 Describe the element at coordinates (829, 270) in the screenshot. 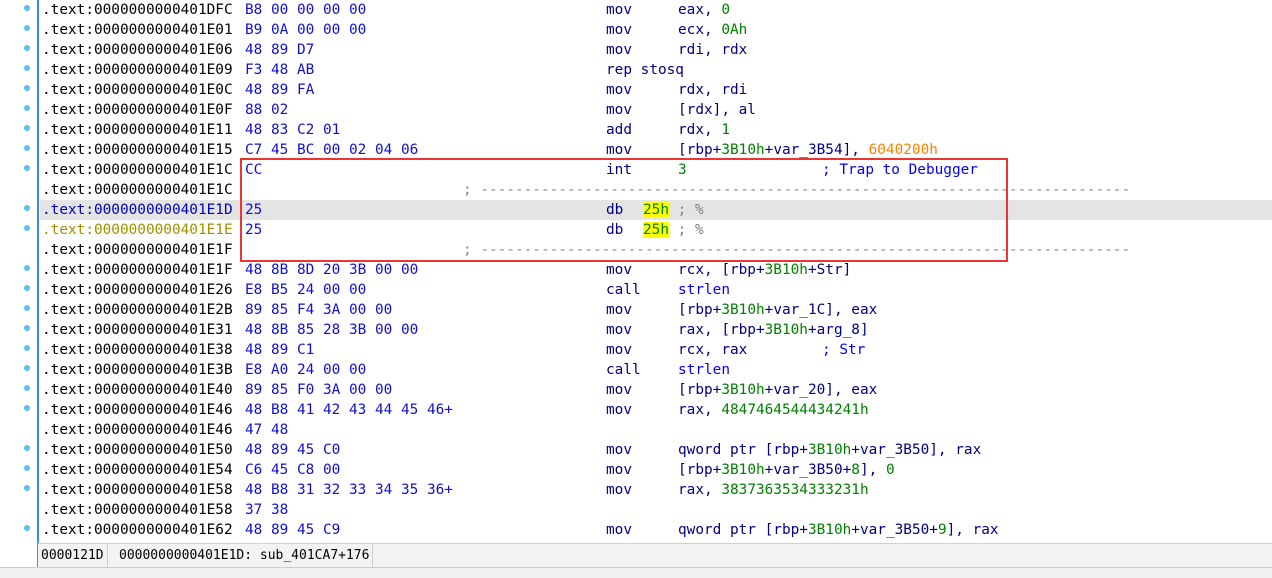

I see `operand-token: +Str]` at that location.